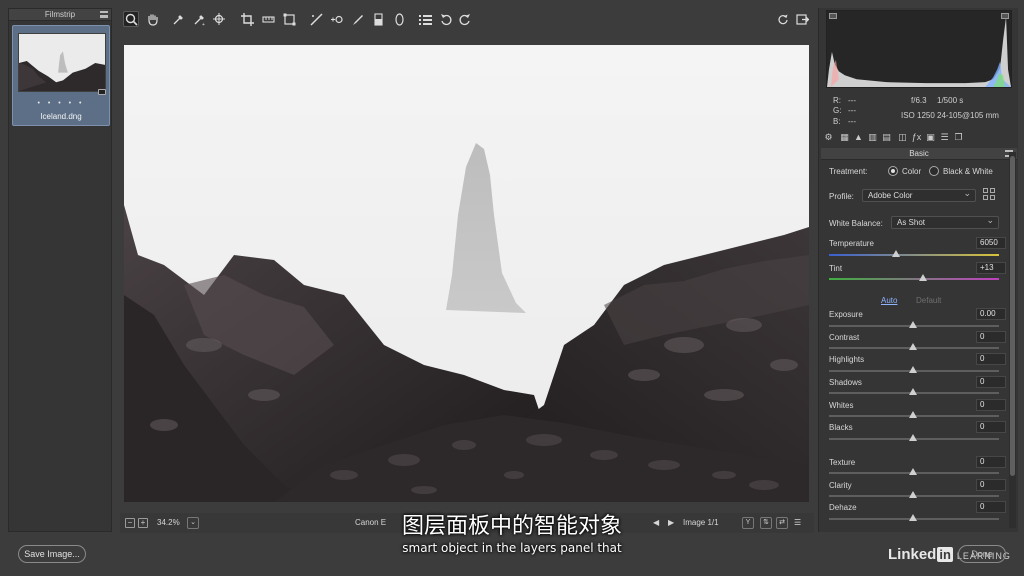  Describe the element at coordinates (916, 137) in the screenshot. I see `effects-tab-icon: ƒx` at that location.